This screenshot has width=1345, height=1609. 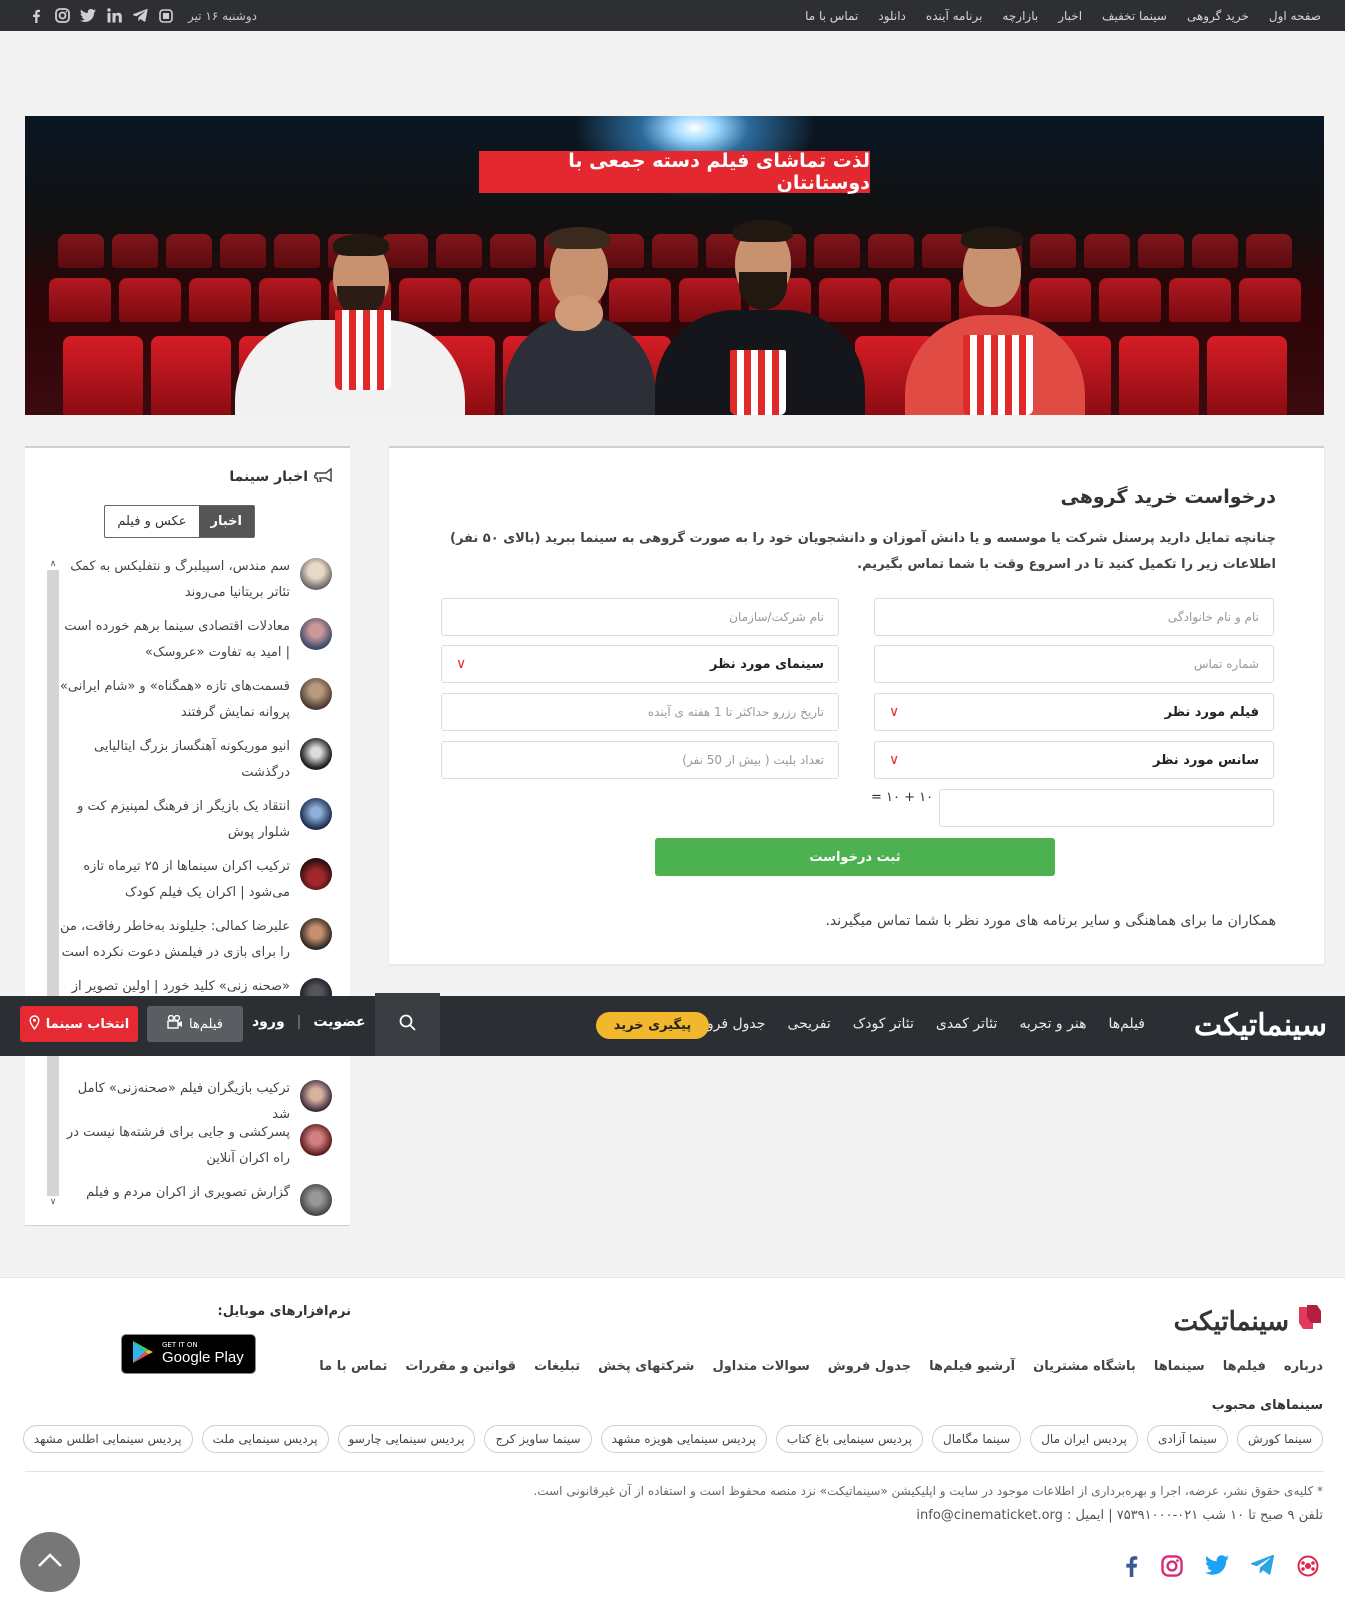 I want to click on google-play-icon, so click(x=143, y=1354).